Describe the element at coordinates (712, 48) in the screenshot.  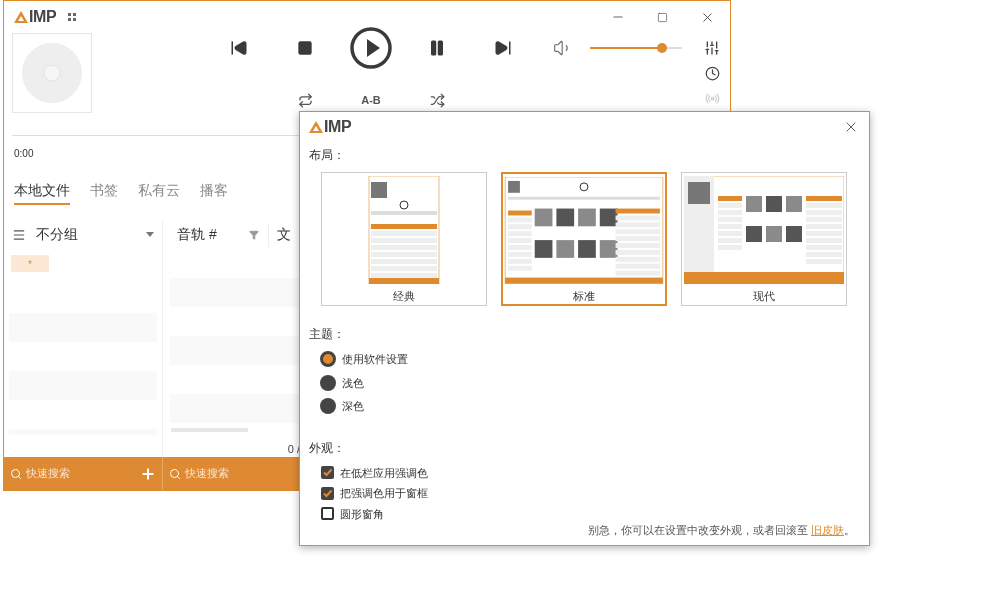
I see `equalizer-icon` at that location.